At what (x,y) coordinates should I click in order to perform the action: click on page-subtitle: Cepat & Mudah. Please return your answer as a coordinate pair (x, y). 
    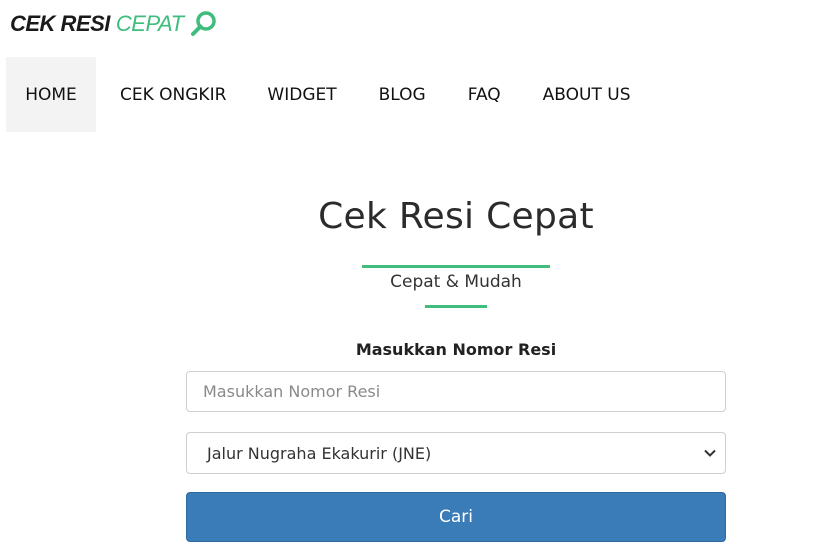
    Looking at the image, I should click on (456, 282).